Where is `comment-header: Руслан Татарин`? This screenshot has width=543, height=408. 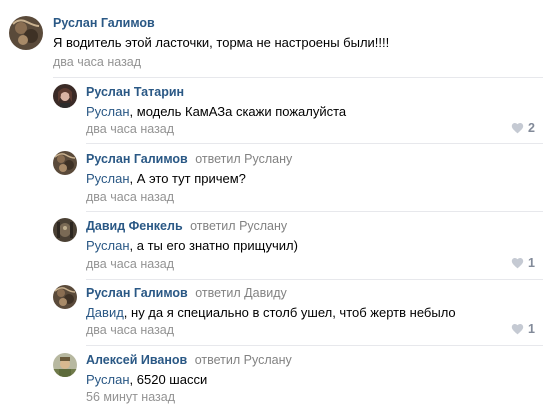 comment-header: Руслан Татарин is located at coordinates (135, 92).